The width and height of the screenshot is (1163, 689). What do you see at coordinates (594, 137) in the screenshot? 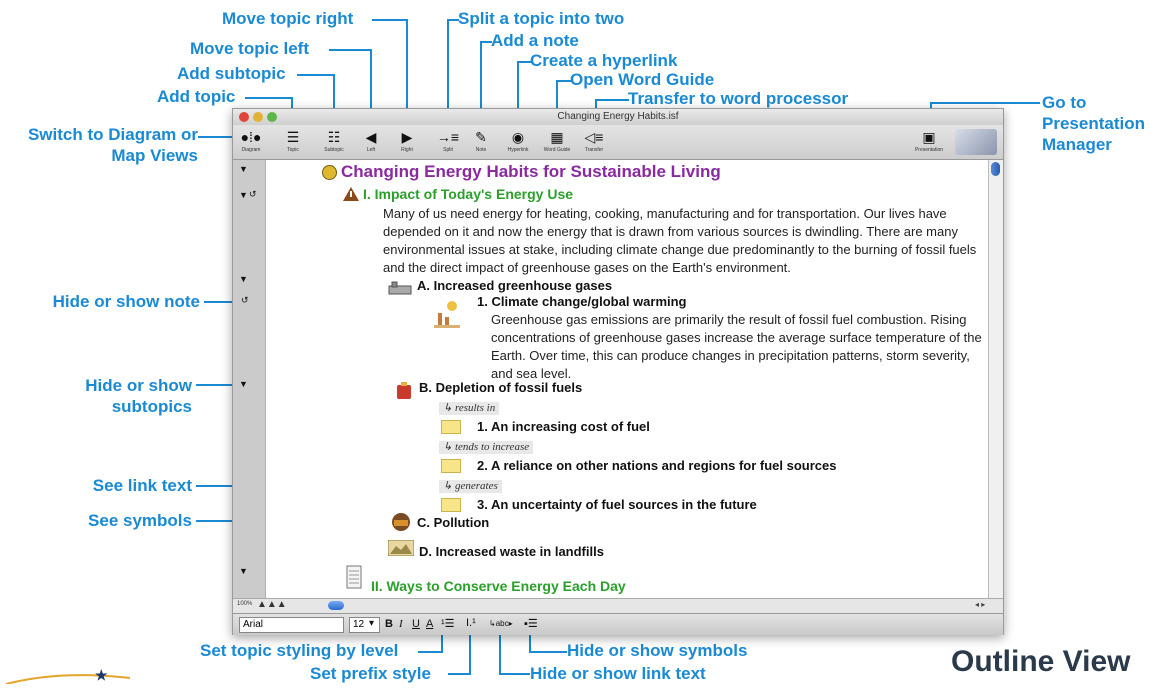
I see `transfer-icon: ◁≡` at bounding box center [594, 137].